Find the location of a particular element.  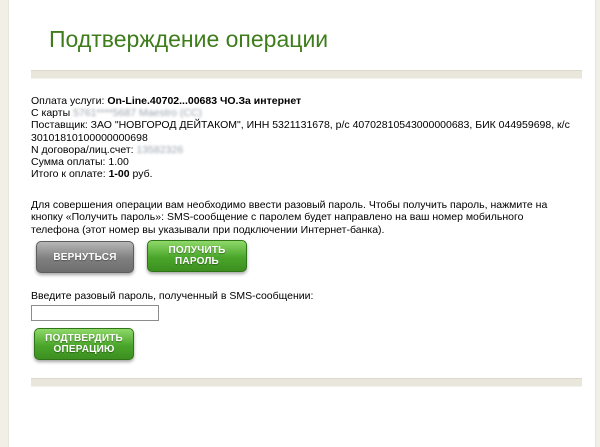

back-button: ВЕРНУТЬСЯ is located at coordinates (85, 257).